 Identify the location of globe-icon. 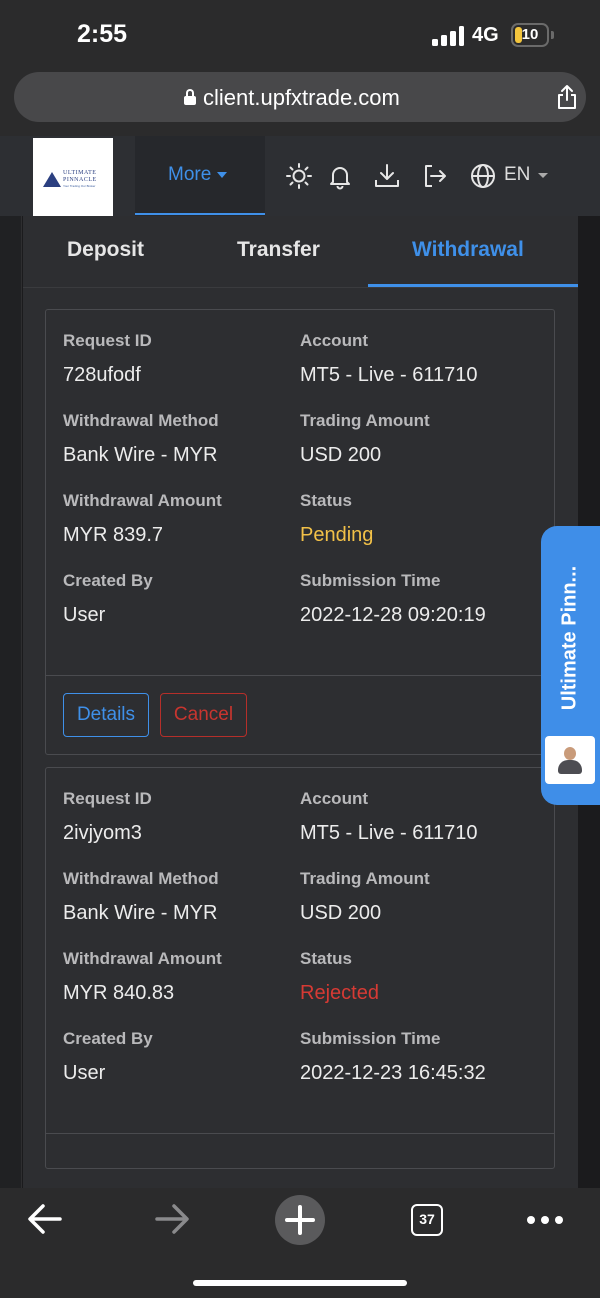
(483, 176).